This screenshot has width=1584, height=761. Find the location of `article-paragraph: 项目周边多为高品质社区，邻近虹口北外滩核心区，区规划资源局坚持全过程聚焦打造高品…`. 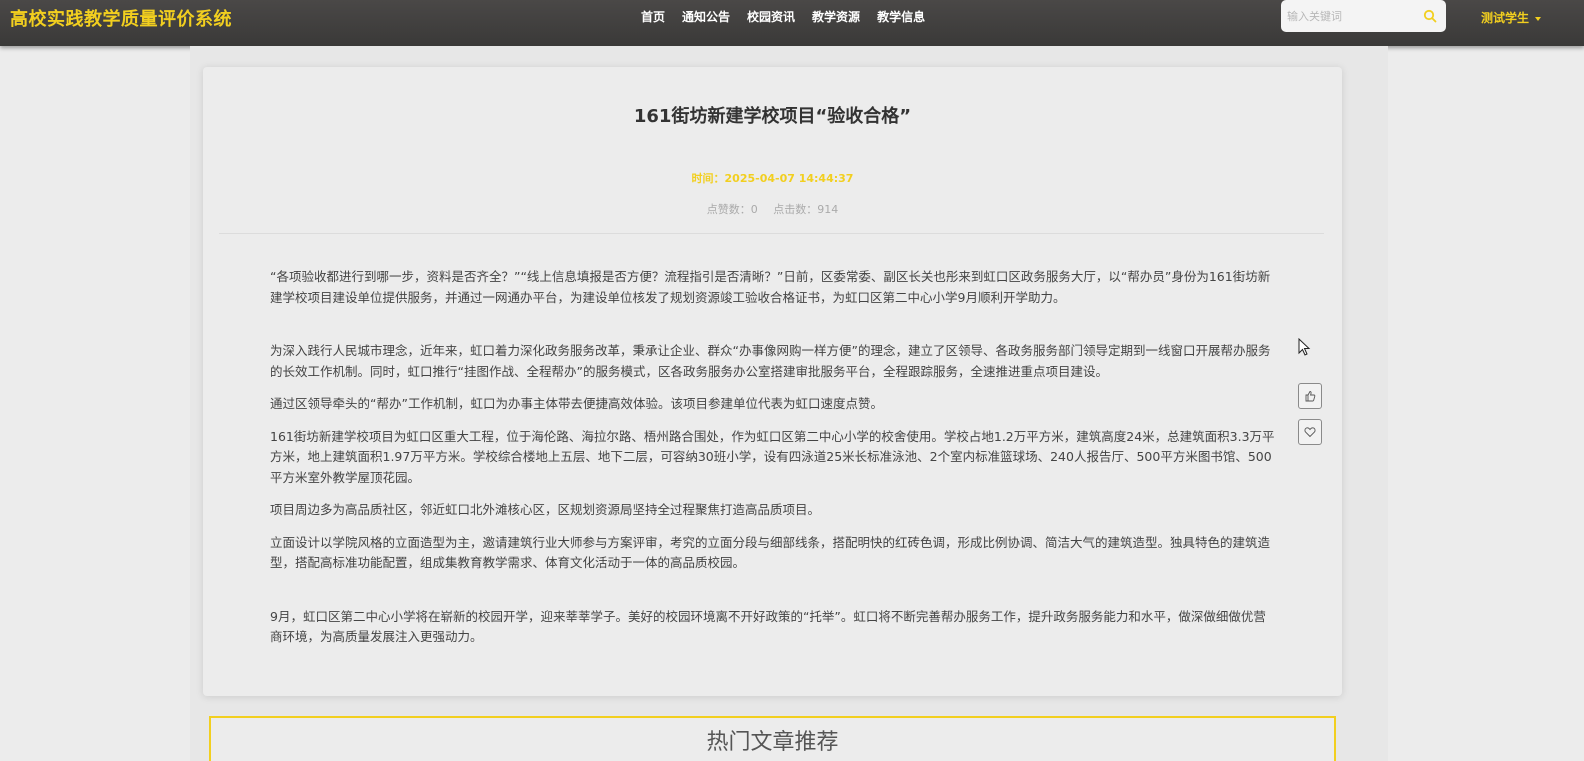

article-paragraph: 项目周边多为高品质社区，邻近虹口北外滩核心区，区规划资源局坚持全过程聚焦打造高品… is located at coordinates (545, 509).